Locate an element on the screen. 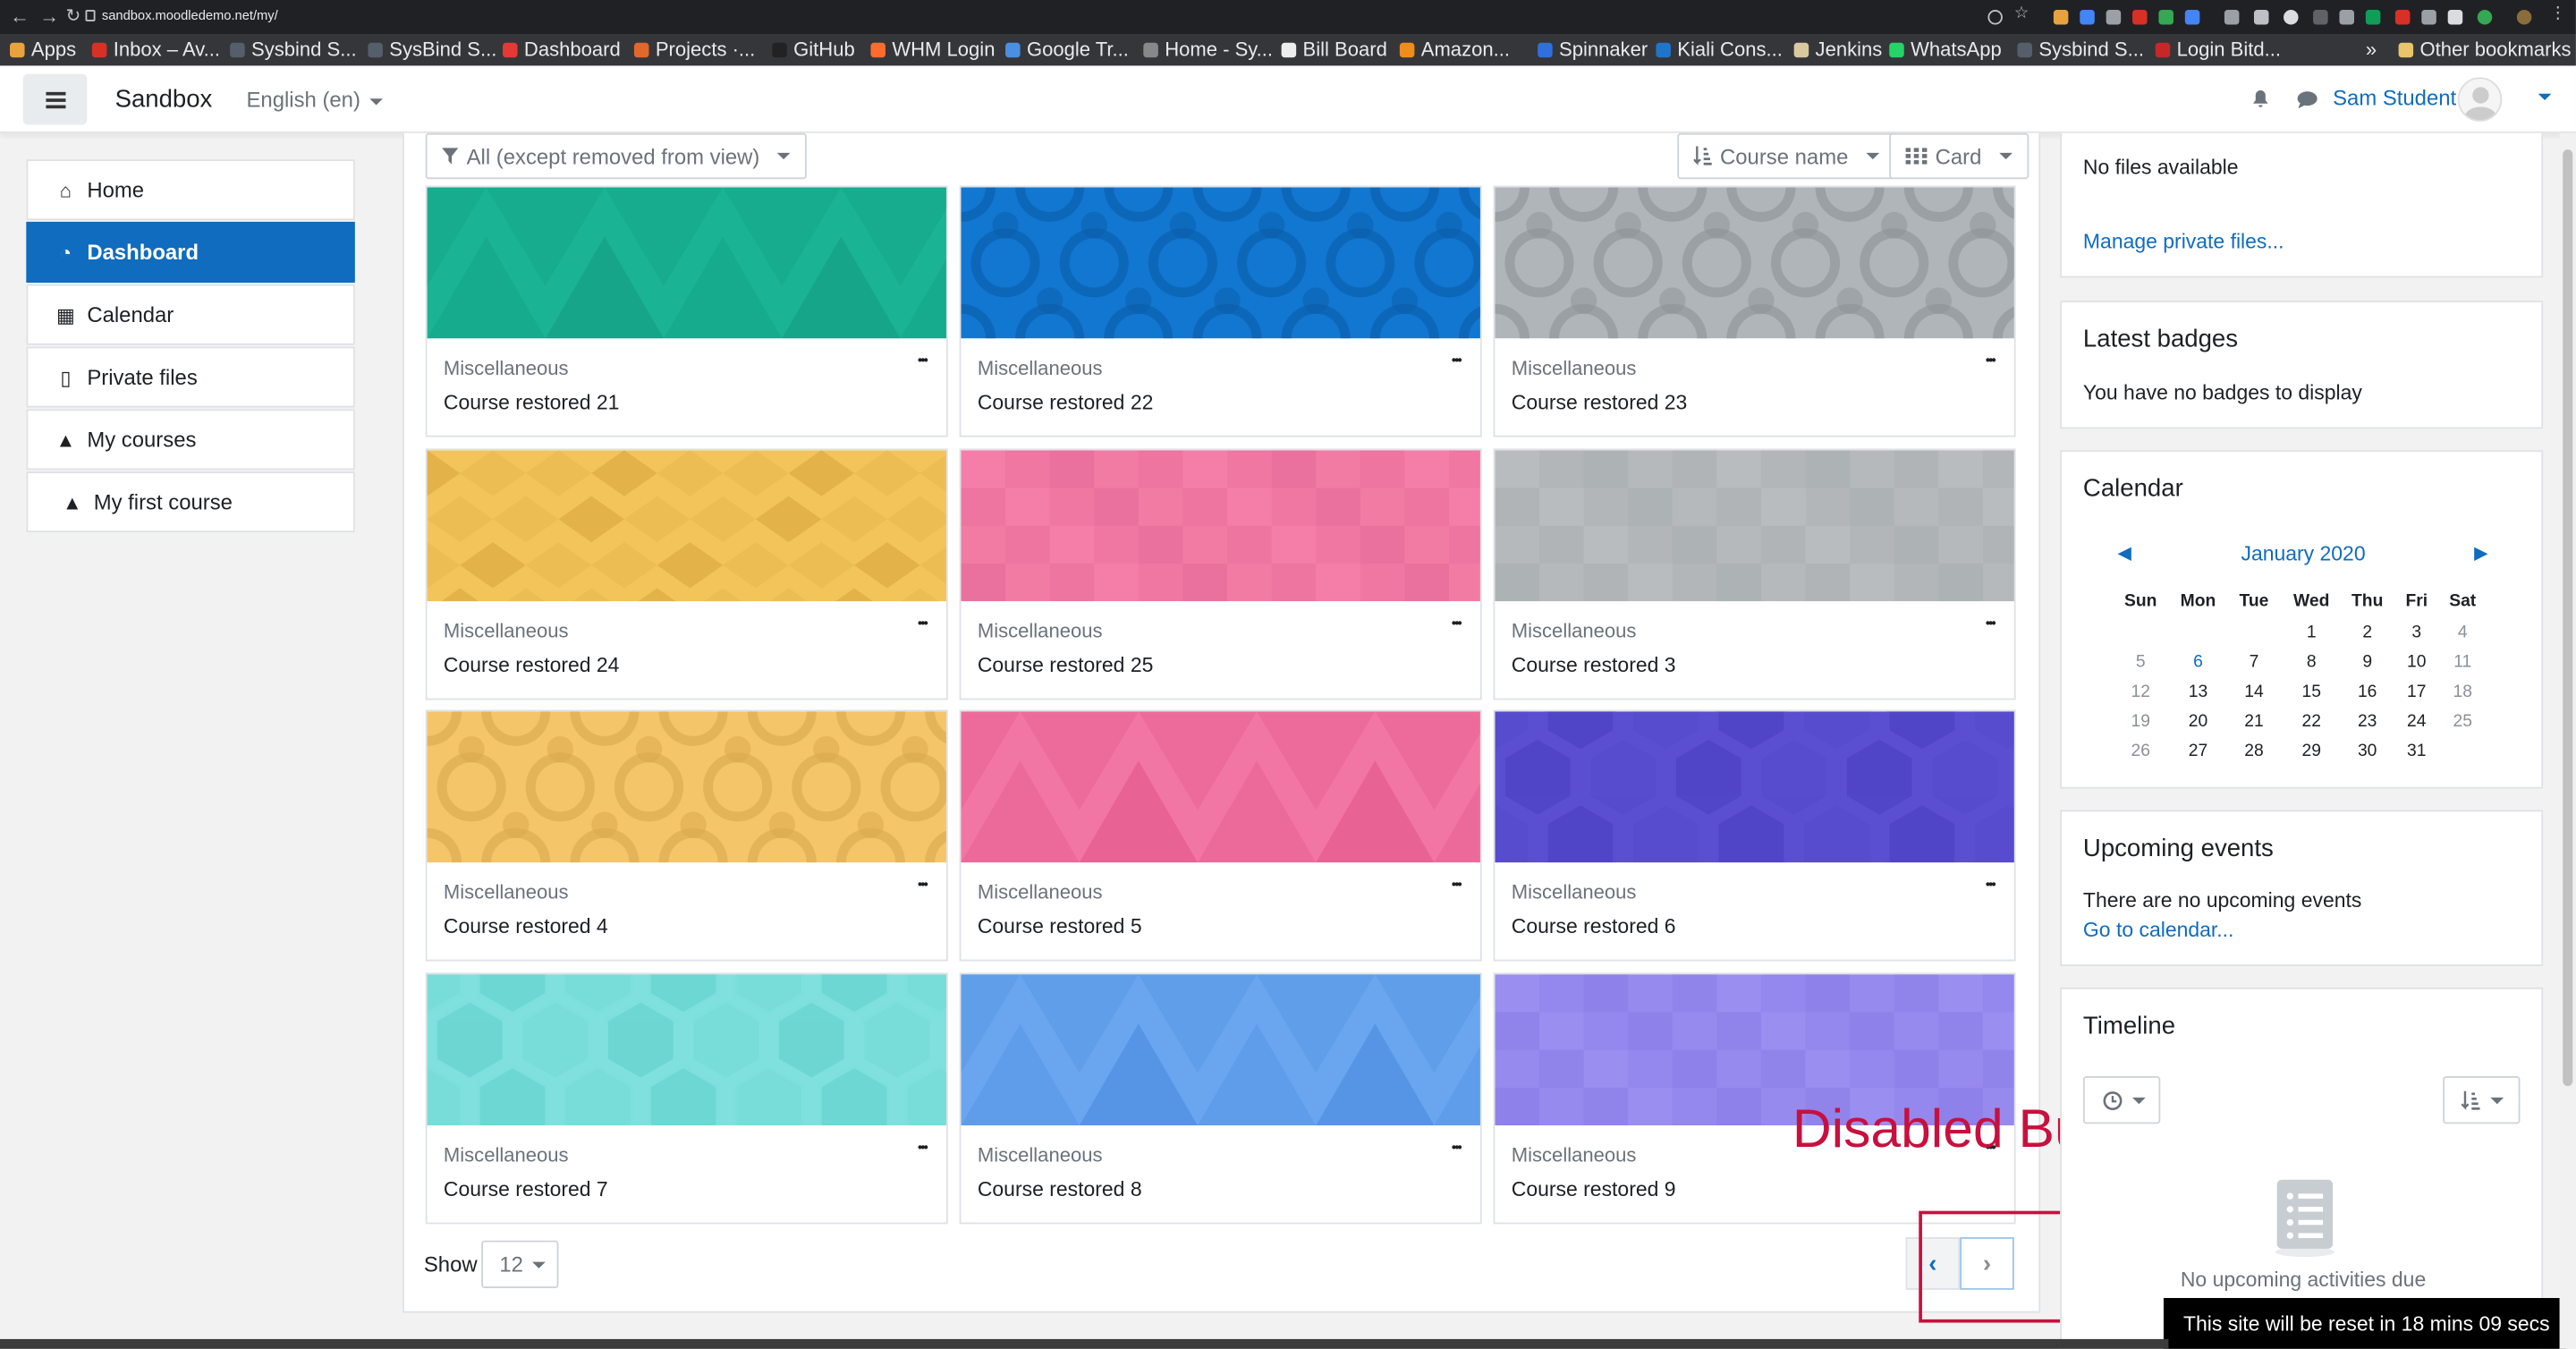  course-name-link: Course restored 9 is located at coordinates (1594, 1189).